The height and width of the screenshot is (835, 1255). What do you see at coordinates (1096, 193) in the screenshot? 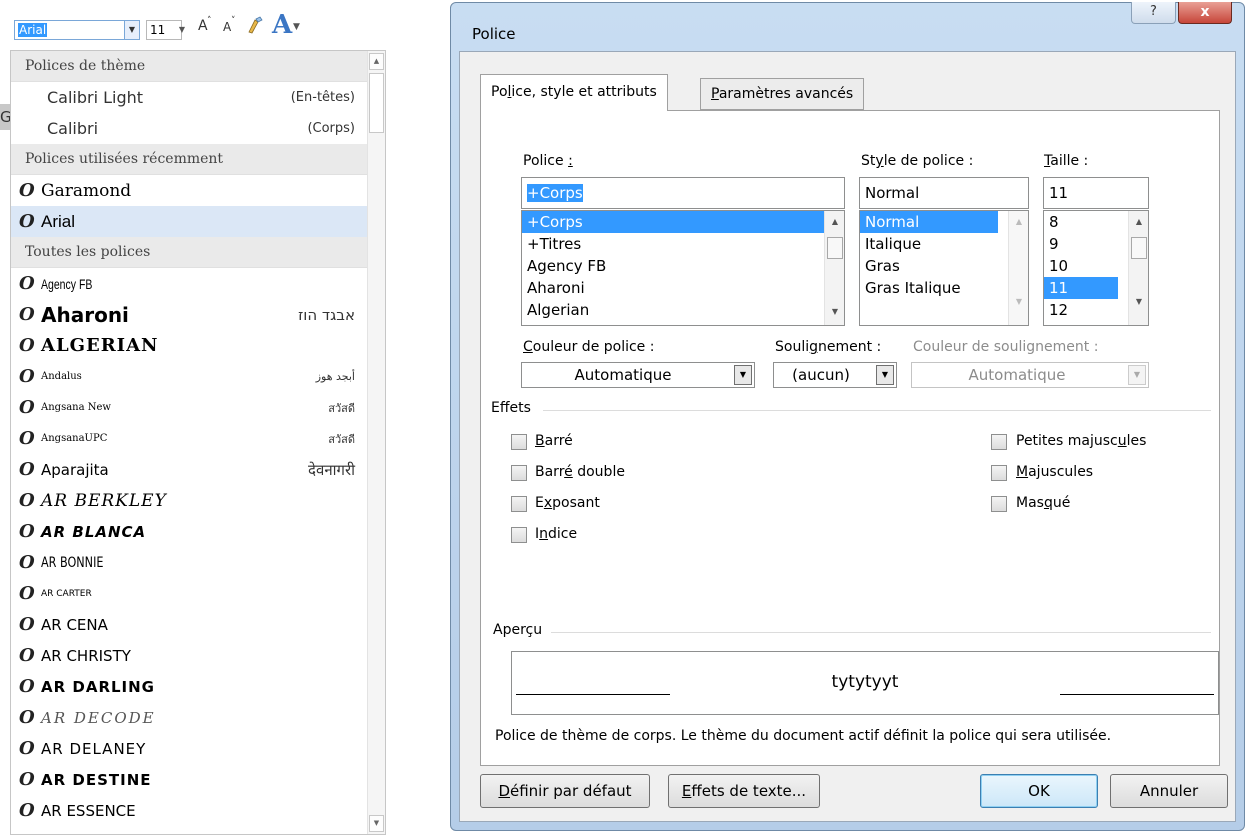
I see `font-size-input: 11` at bounding box center [1096, 193].